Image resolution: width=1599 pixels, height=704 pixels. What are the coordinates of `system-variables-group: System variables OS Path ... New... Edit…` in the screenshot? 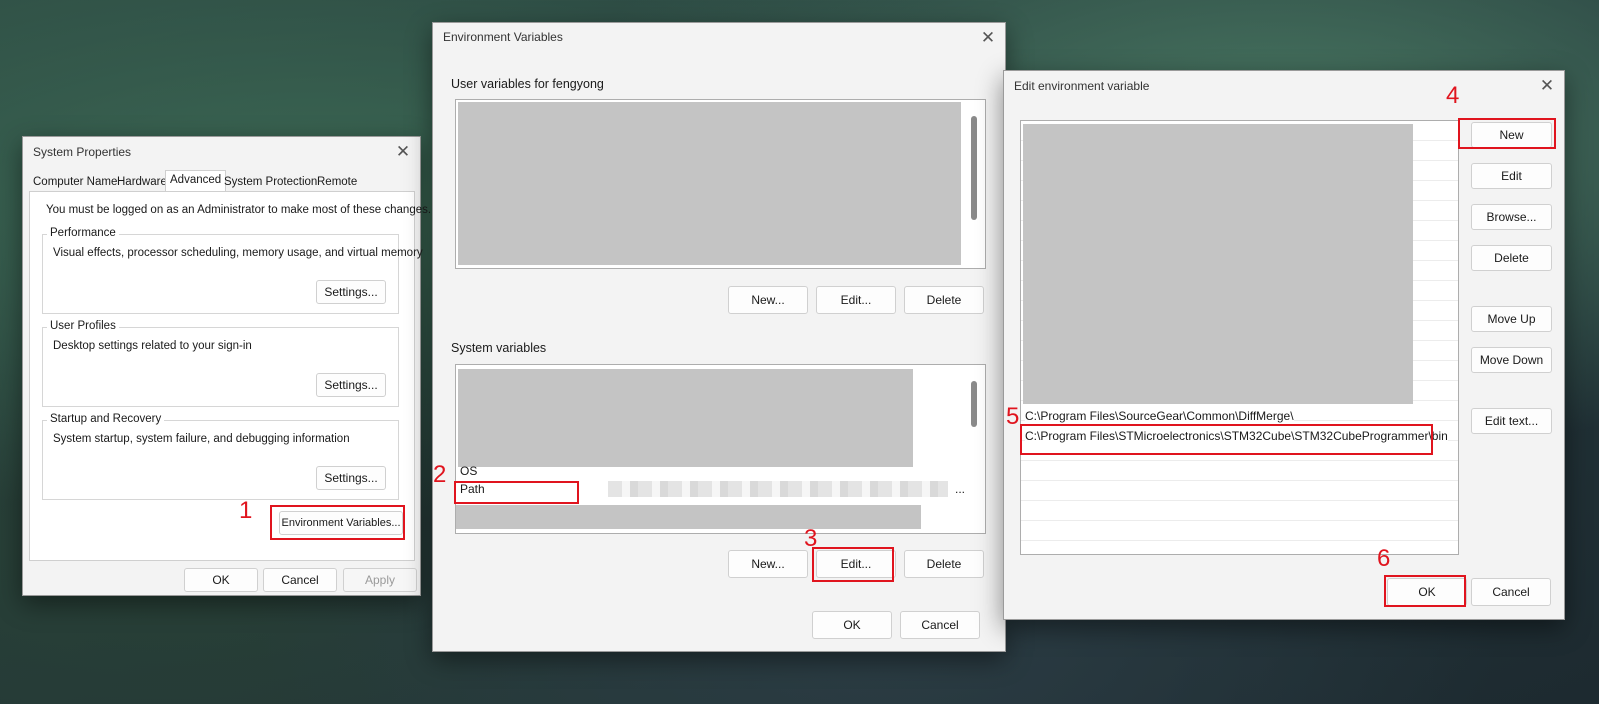 It's located at (720, 467).